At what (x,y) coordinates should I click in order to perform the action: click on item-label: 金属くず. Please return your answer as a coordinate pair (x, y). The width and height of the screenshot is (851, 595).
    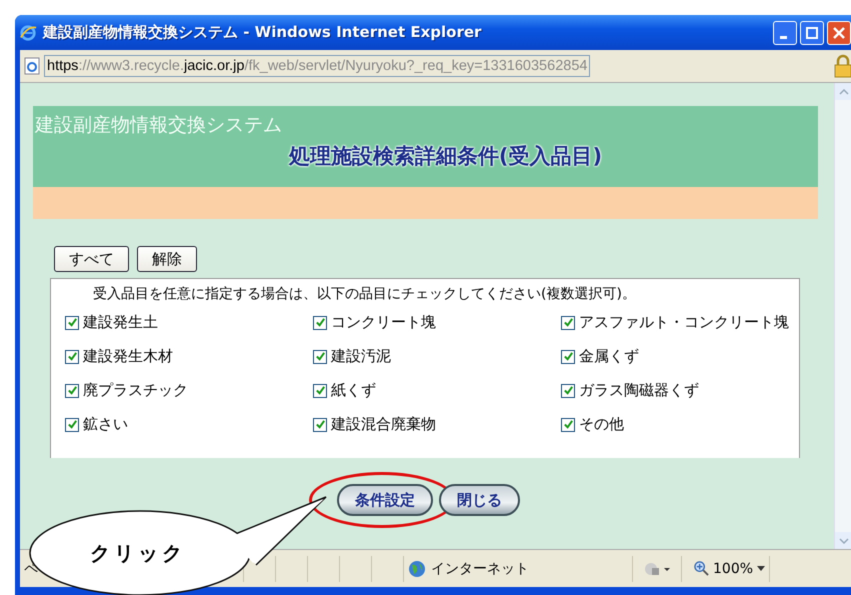
    Looking at the image, I should click on (609, 356).